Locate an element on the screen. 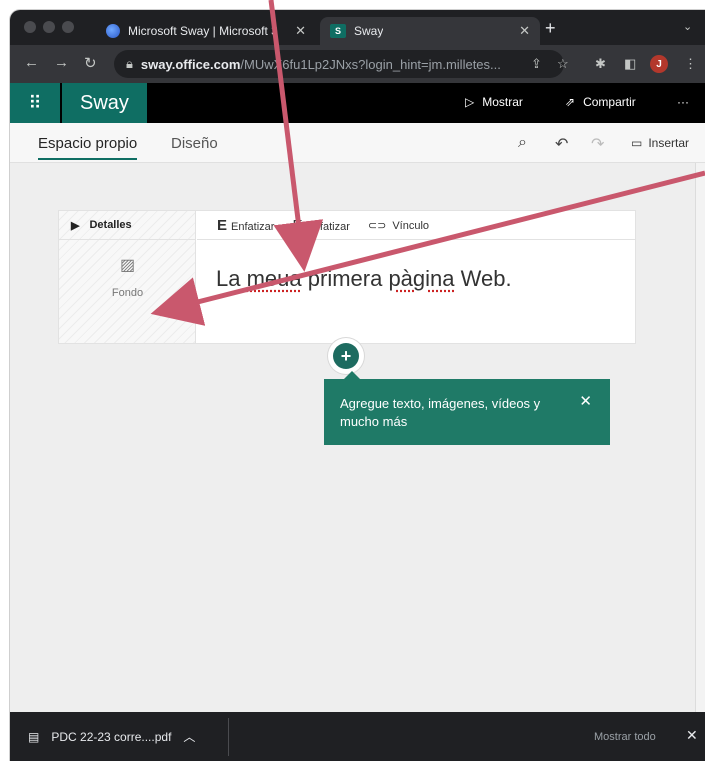 This screenshot has height=761, width=705. background-panel: ▶ Detalles ▨ Fondo is located at coordinates (127, 277).